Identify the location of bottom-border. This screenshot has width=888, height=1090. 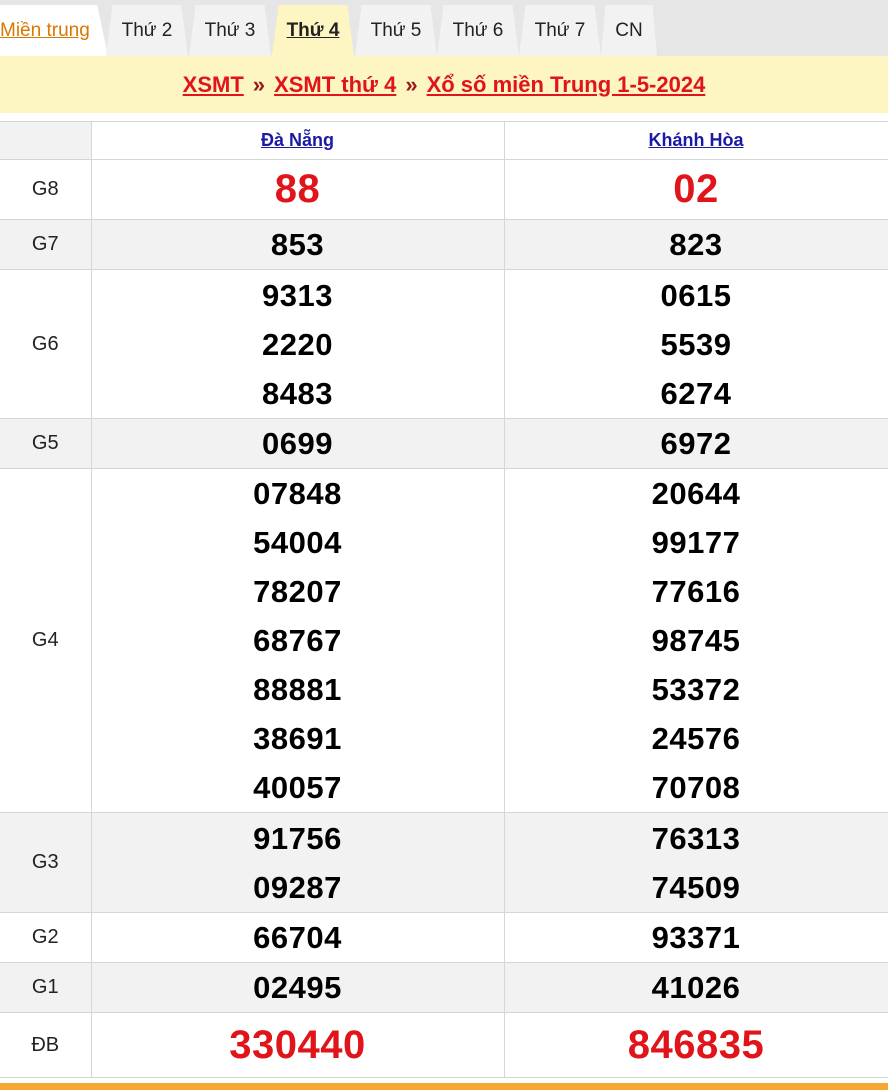
(444, 1086).